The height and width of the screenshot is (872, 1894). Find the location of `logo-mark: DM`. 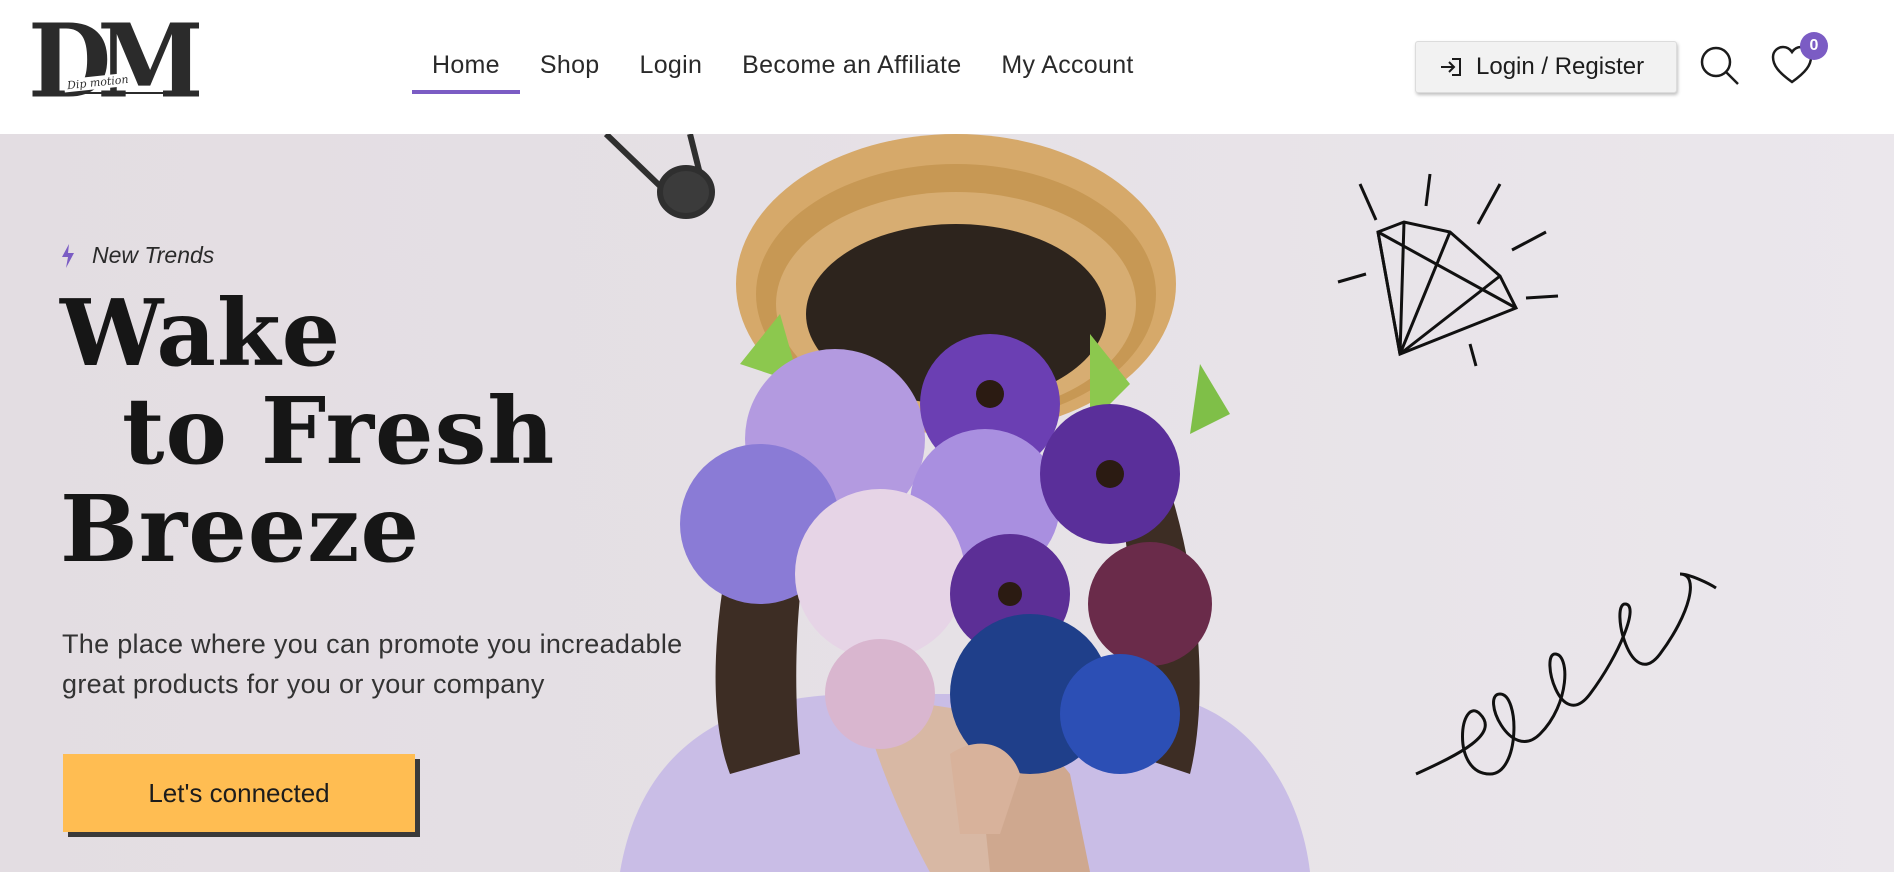

logo-mark: DM is located at coordinates (115, 61).